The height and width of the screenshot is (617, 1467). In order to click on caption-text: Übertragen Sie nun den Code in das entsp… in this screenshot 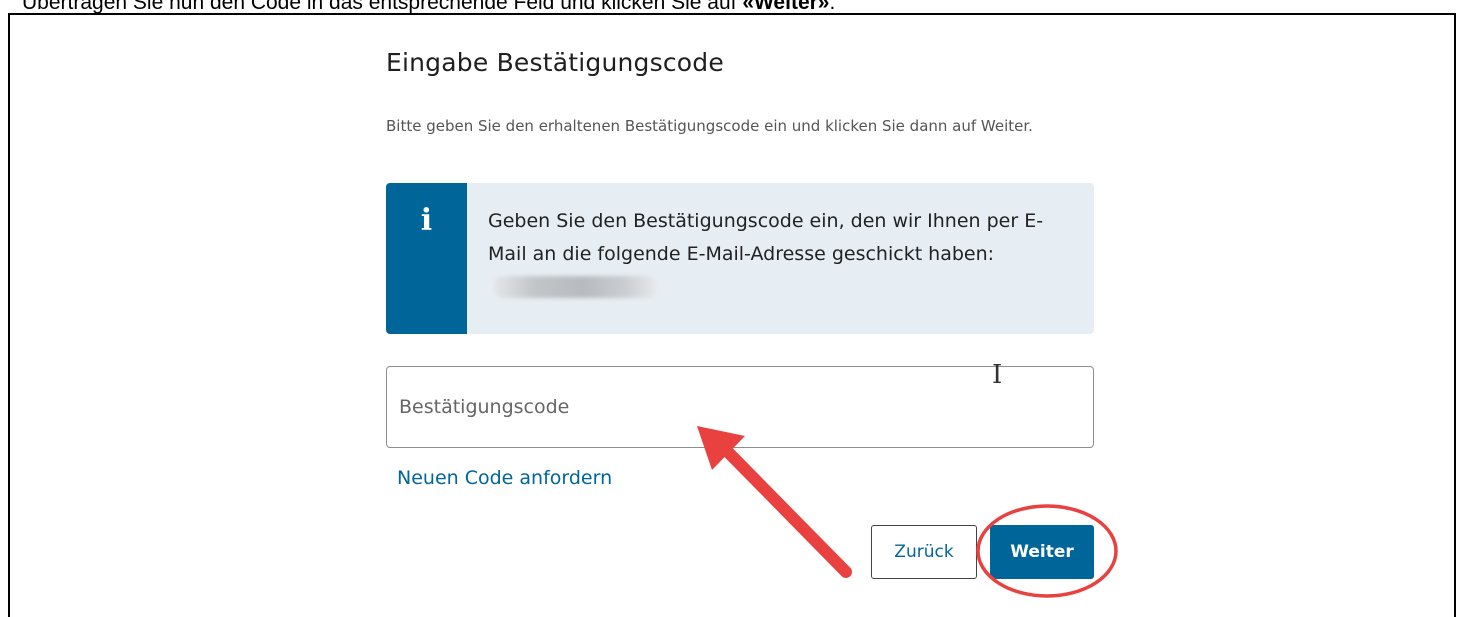, I will do `click(382, 7)`.